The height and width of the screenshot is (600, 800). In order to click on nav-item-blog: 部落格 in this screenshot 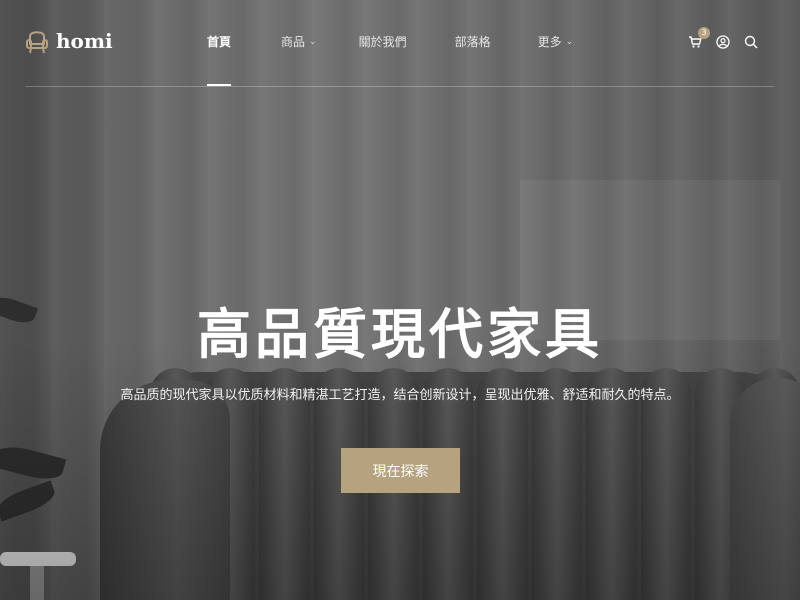, I will do `click(473, 41)`.